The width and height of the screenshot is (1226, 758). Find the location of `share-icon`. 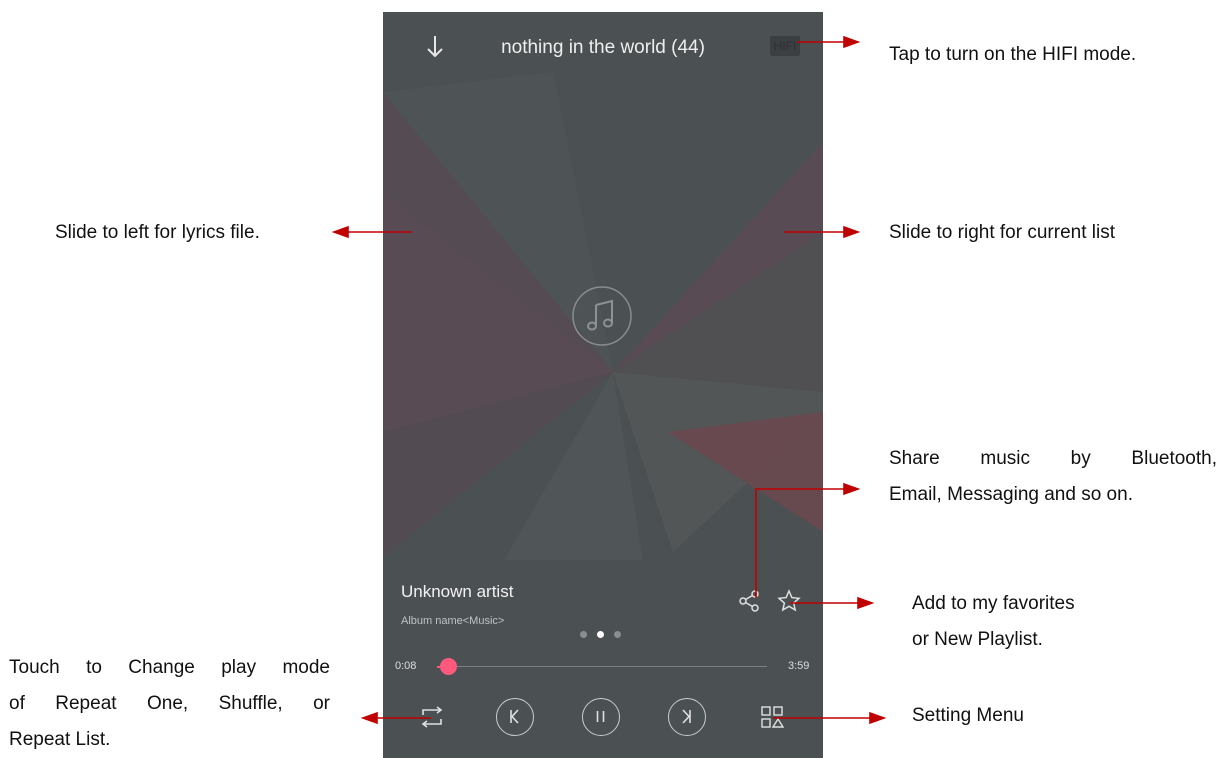

share-icon is located at coordinates (750, 601).